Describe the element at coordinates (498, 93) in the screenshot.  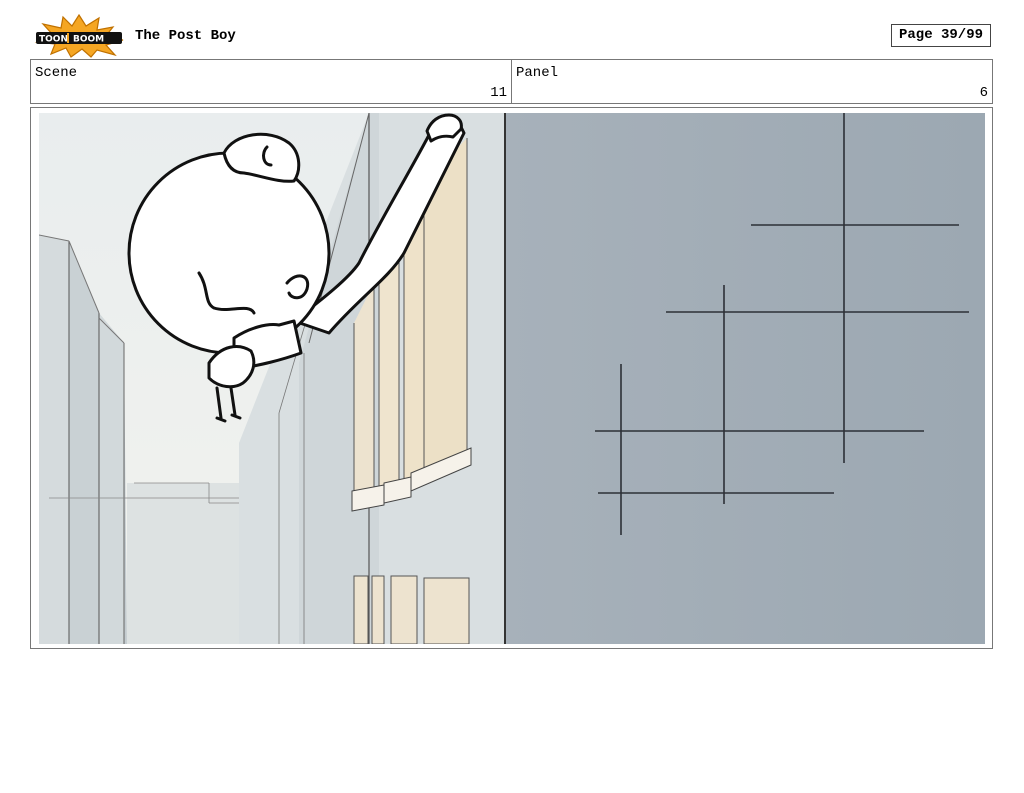
I see `scene-number: 11` at that location.